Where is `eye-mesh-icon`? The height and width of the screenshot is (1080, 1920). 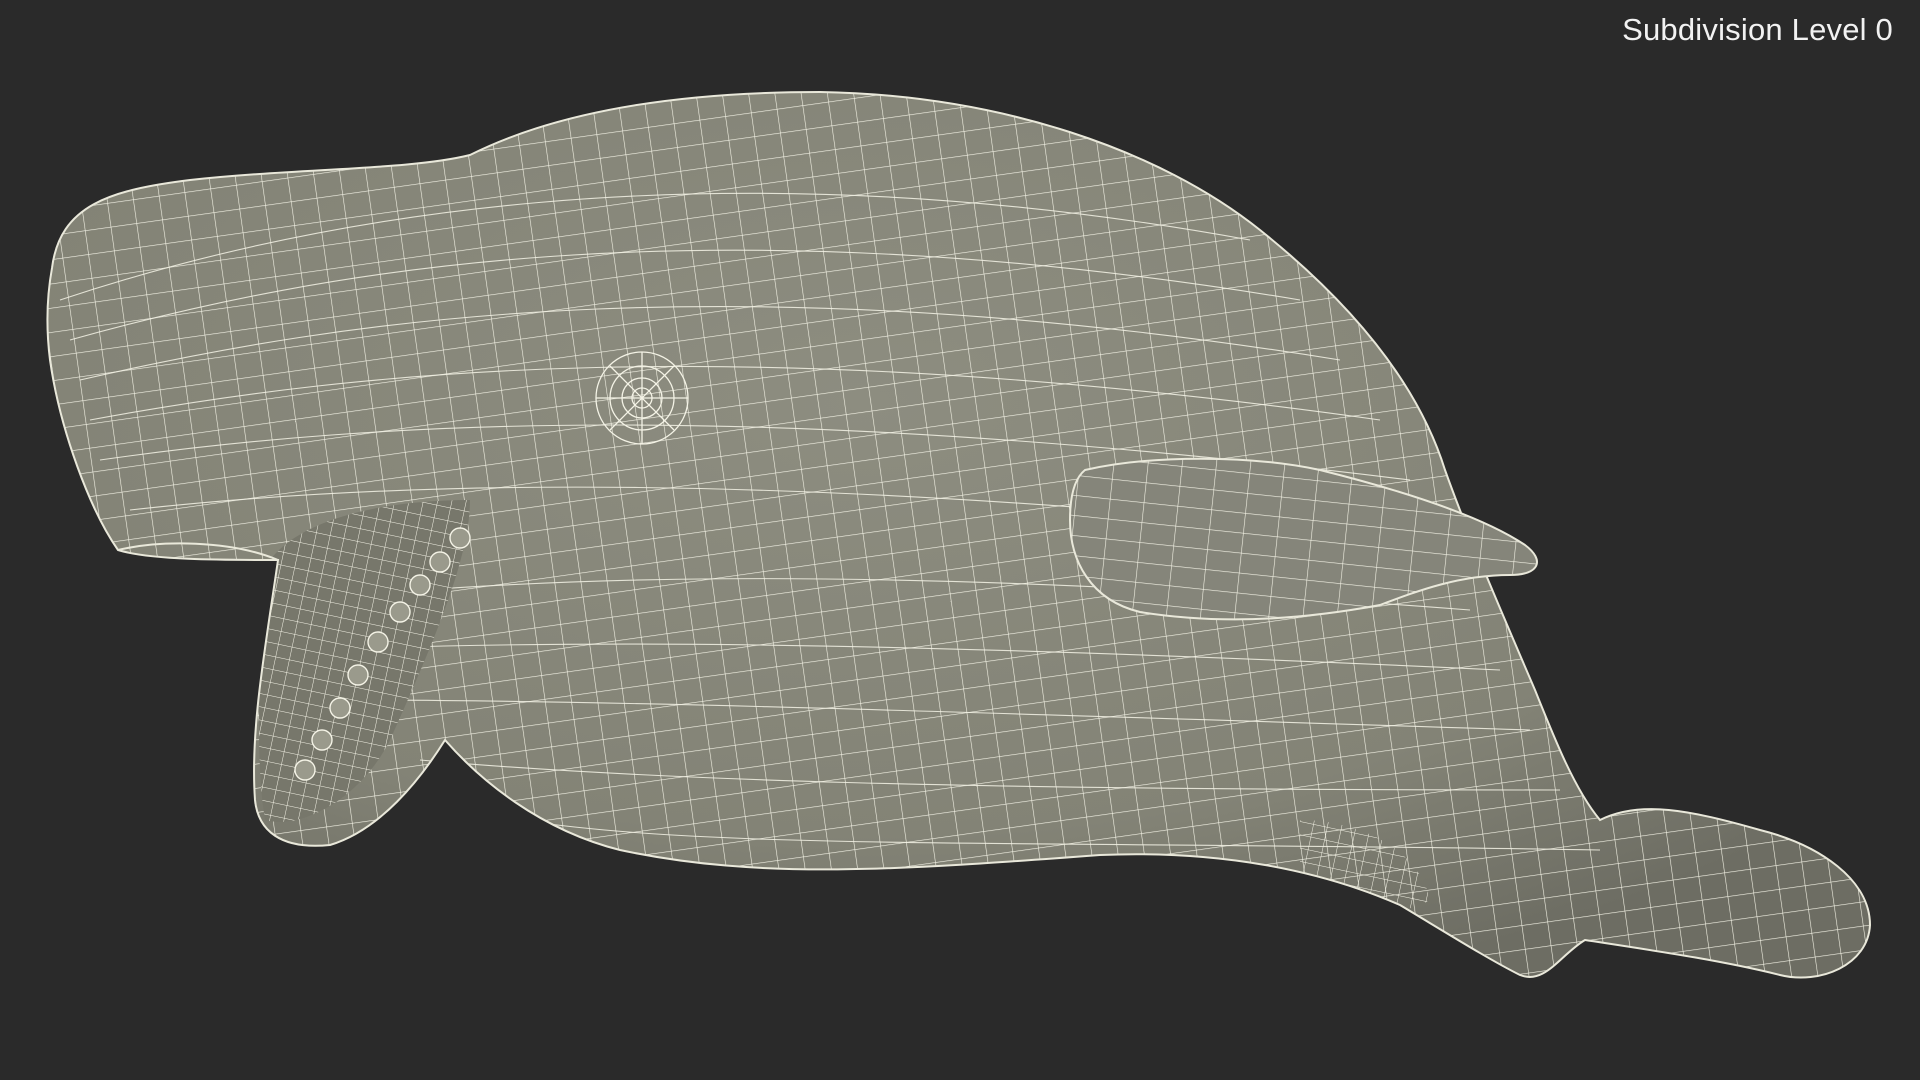 eye-mesh-icon is located at coordinates (642, 398).